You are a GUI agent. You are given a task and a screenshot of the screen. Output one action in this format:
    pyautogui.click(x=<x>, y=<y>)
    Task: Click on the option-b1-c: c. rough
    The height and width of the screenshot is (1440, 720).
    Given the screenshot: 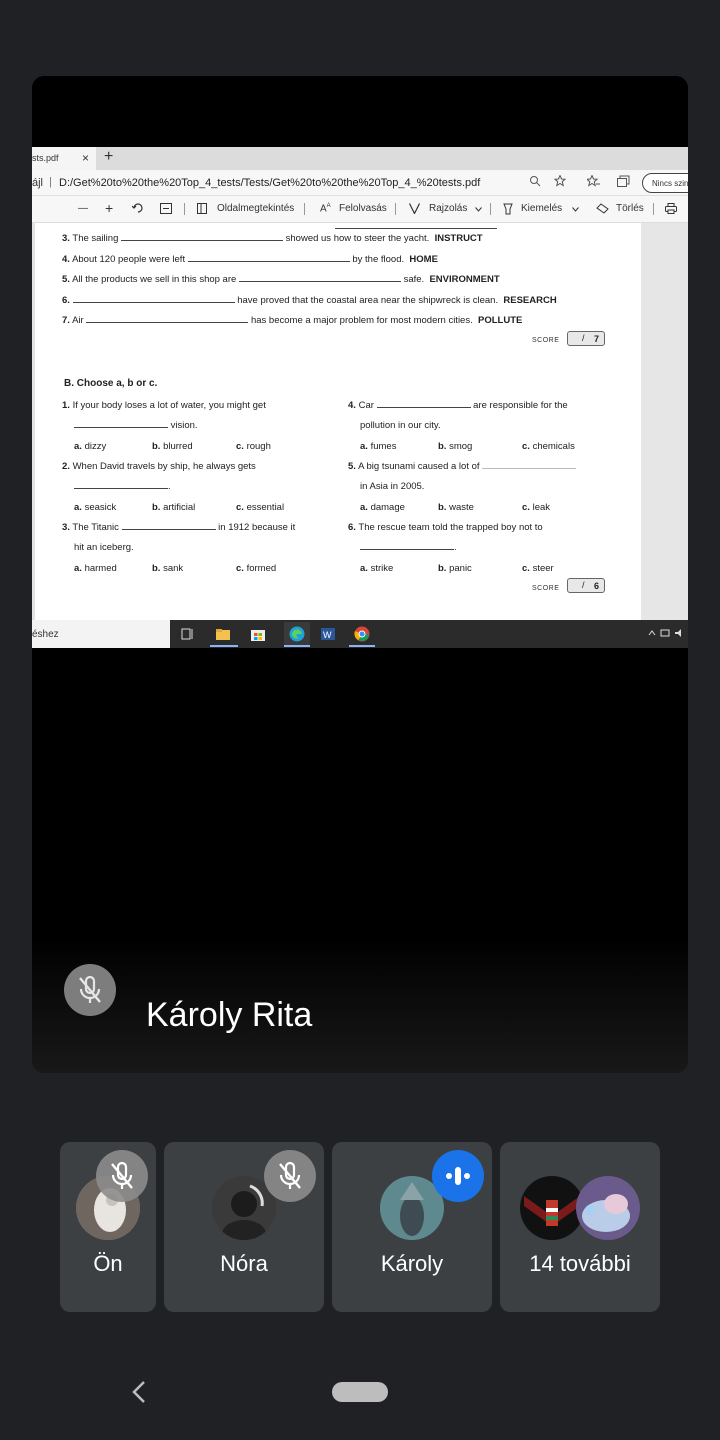 What is the action you would take?
    pyautogui.click(x=253, y=446)
    